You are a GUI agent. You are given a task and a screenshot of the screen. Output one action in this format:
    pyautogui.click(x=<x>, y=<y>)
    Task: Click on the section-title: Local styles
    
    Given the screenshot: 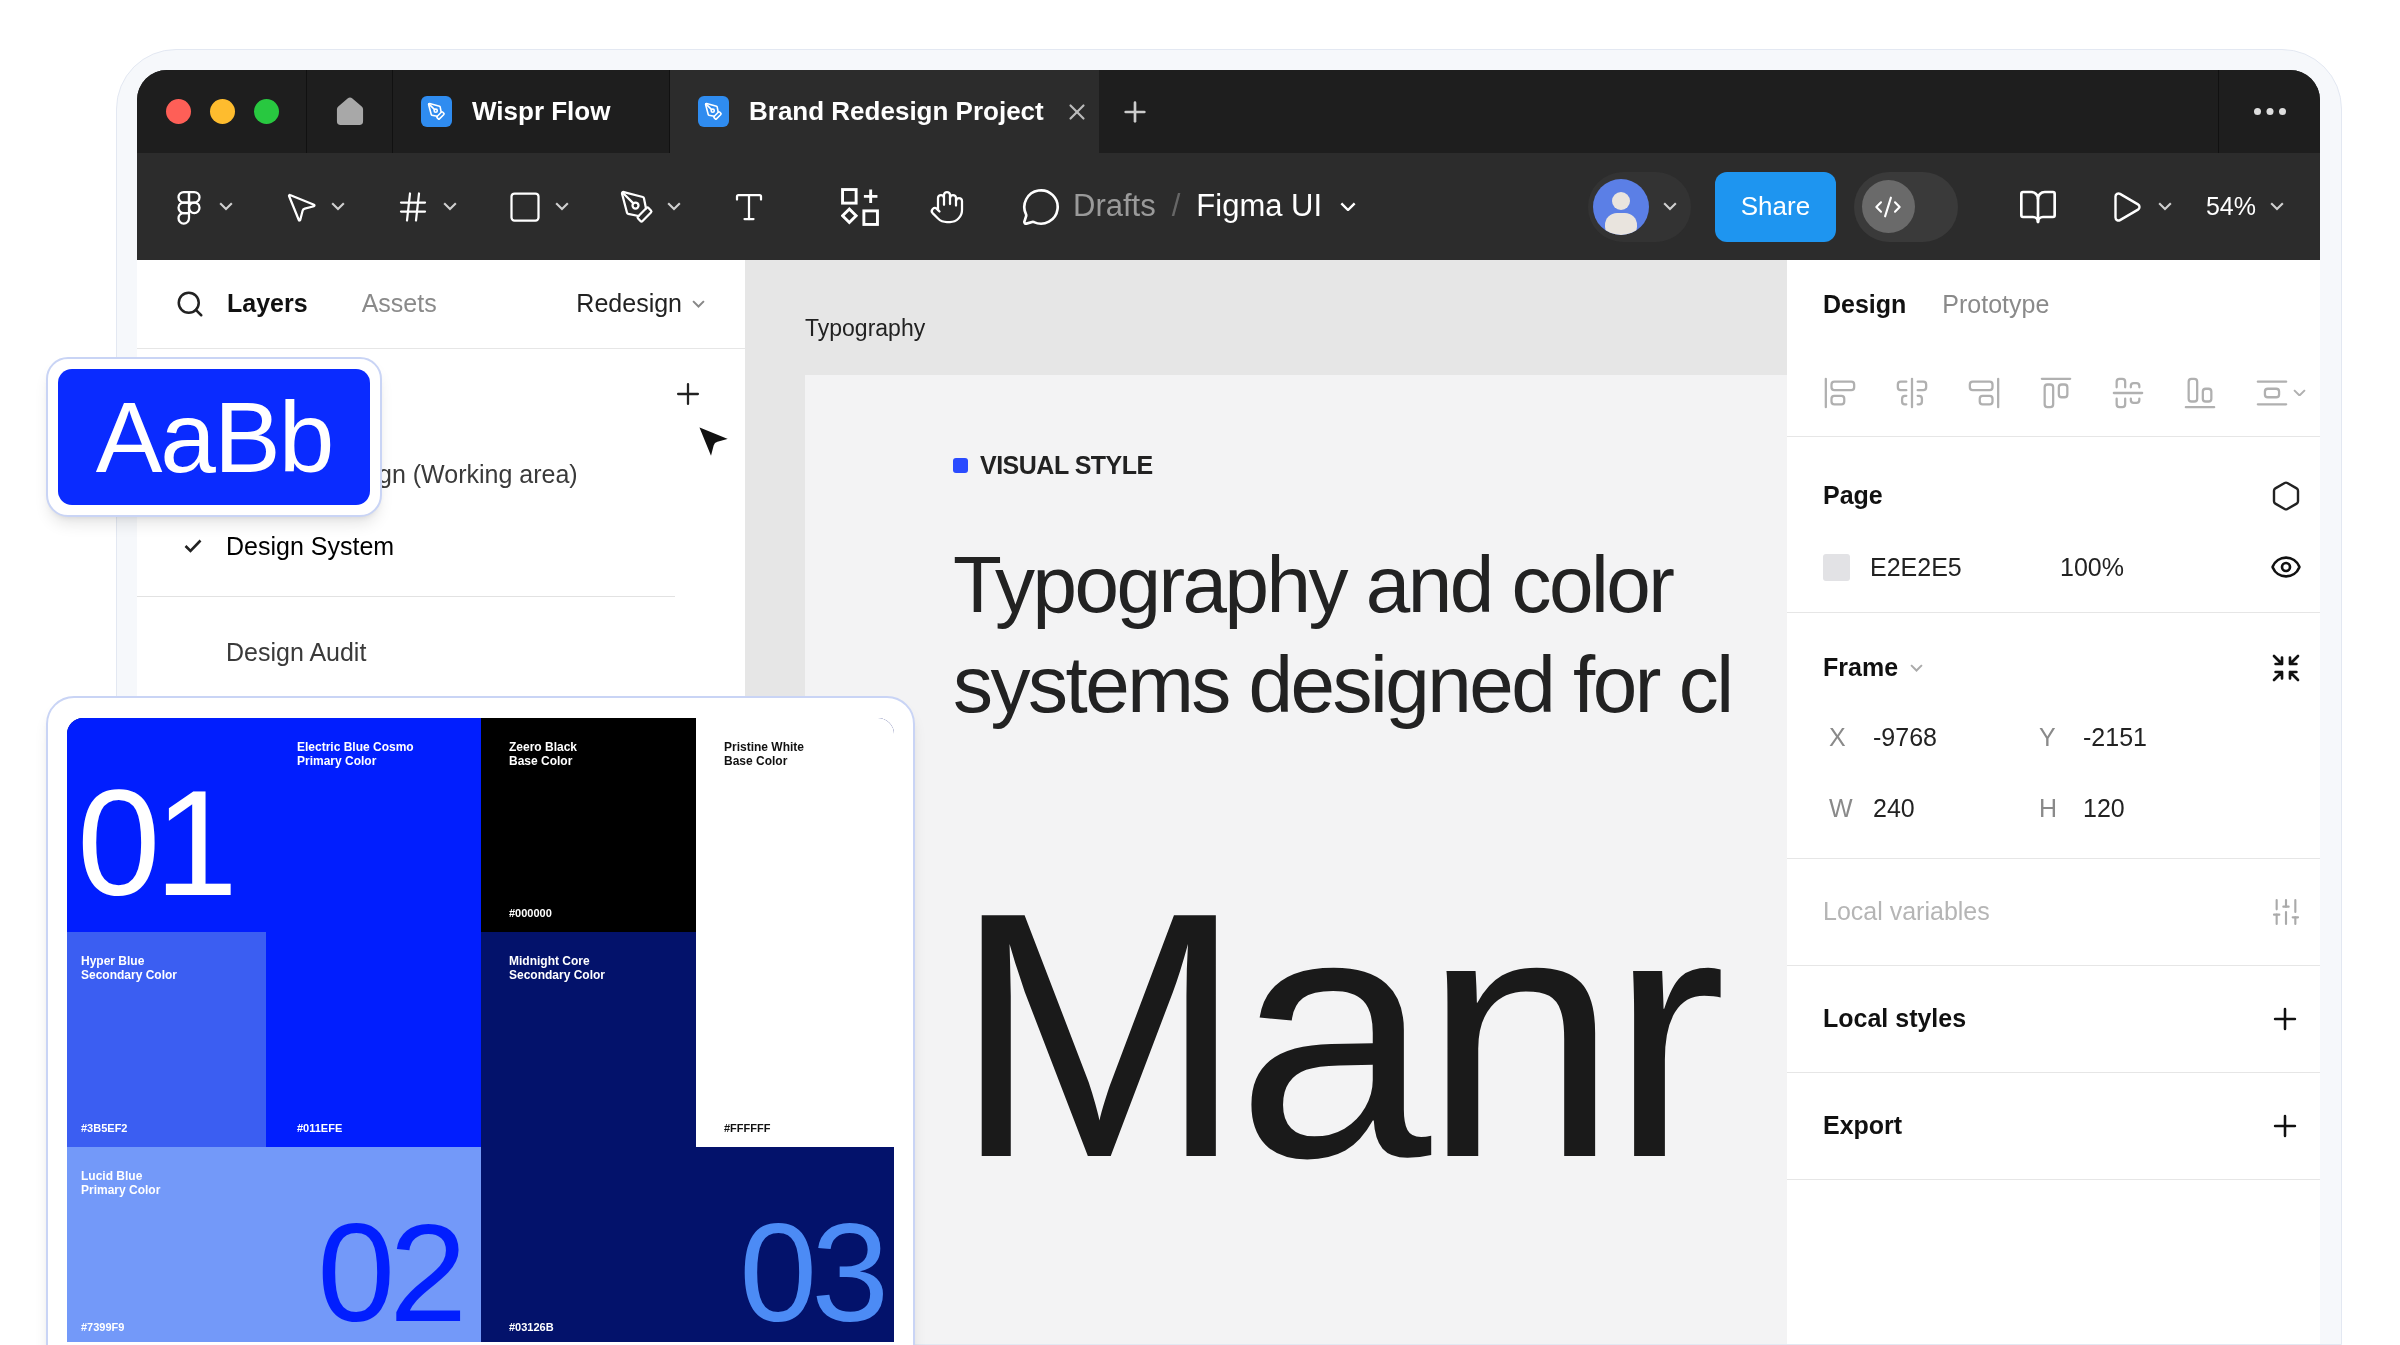 What is the action you would take?
    pyautogui.click(x=1895, y=1018)
    